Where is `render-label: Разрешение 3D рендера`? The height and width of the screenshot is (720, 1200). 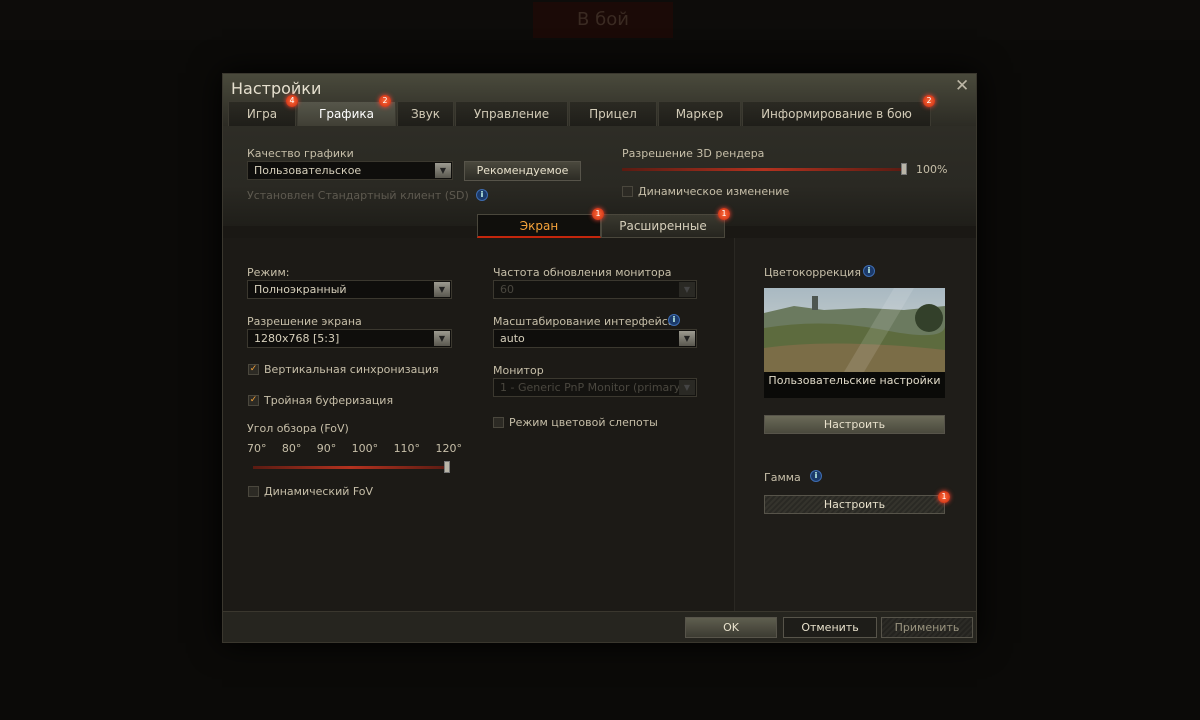
render-label: Разрешение 3D рендера is located at coordinates (693, 153).